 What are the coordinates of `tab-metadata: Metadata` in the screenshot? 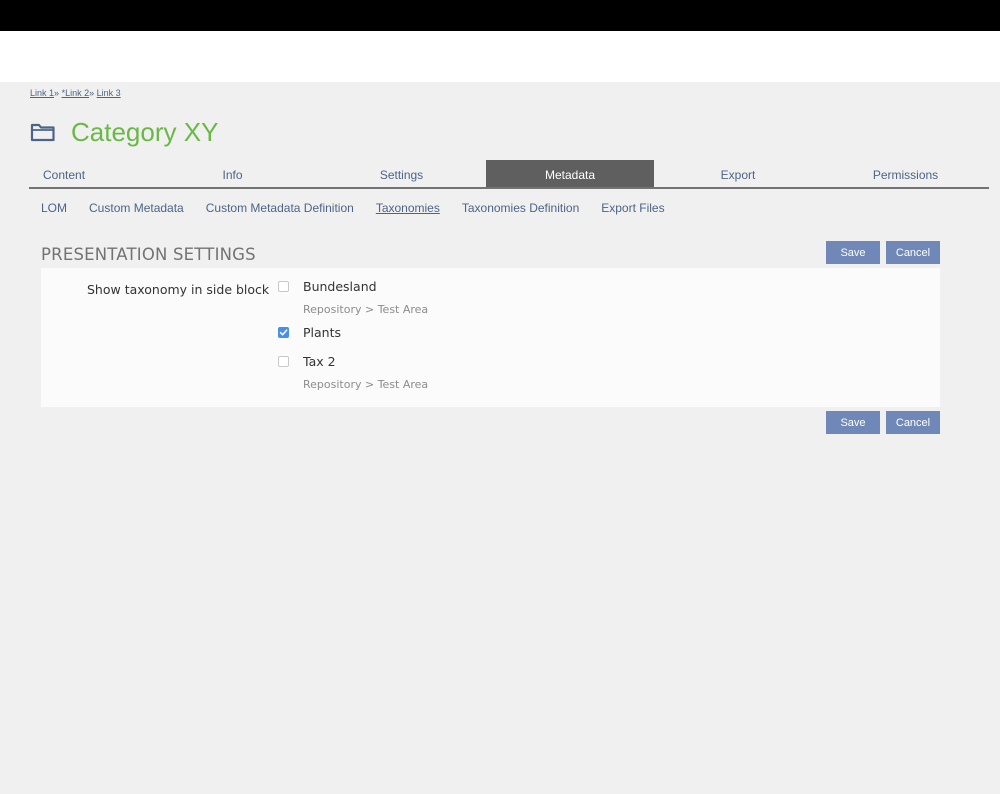 It's located at (570, 173).